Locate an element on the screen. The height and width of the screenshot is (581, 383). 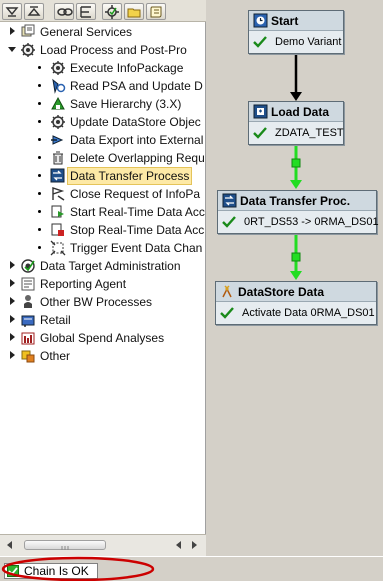
tree-item-data-target-administration: Data Target Administration is located at coordinates (103, 266).